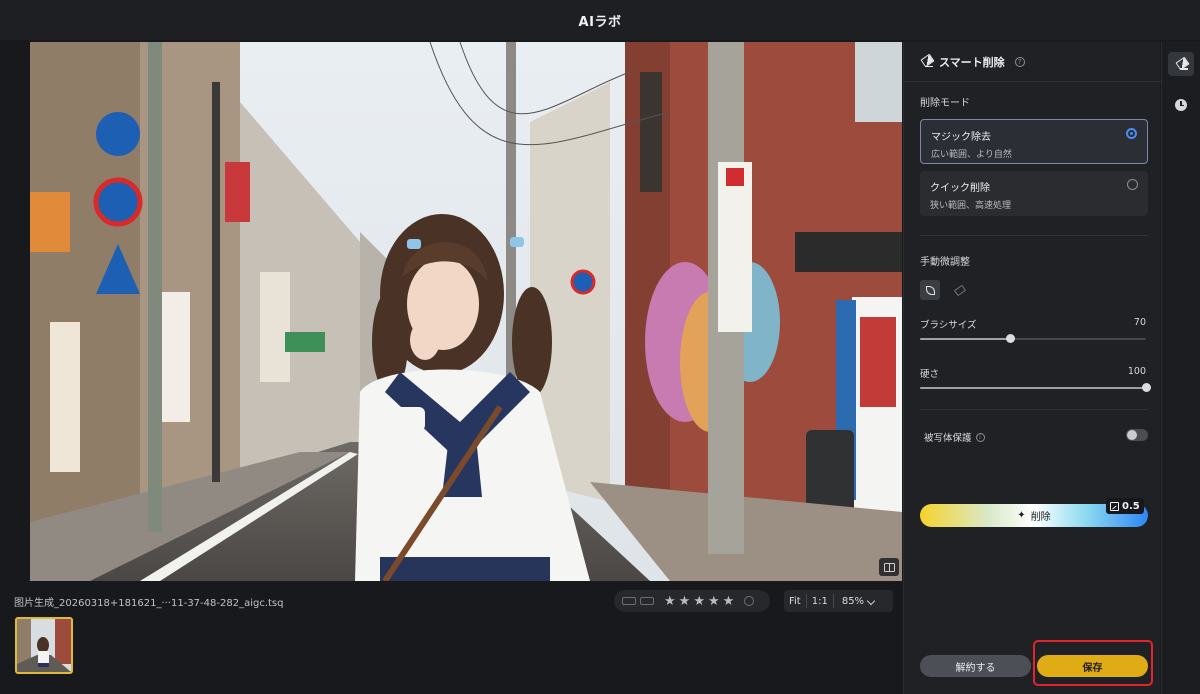 The height and width of the screenshot is (694, 1200). I want to click on star-rating: ★ ★ ★ ★ ★, so click(699, 601).